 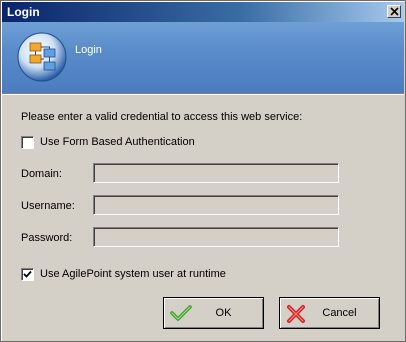 I want to click on close-icon, so click(x=394, y=11).